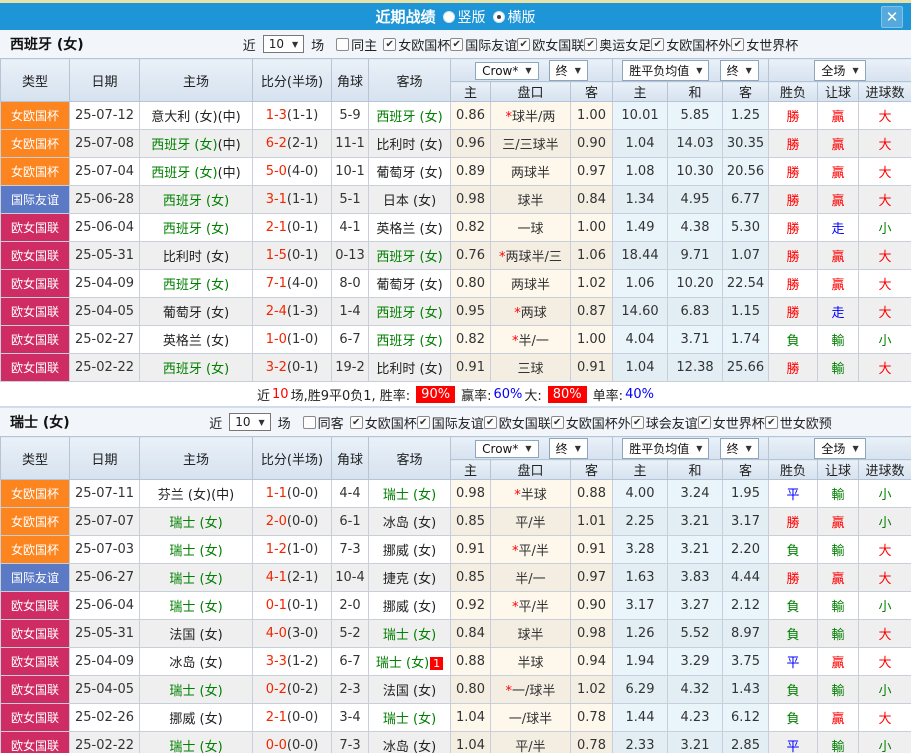  I want to click on col-result: 胜负, so click(793, 91).